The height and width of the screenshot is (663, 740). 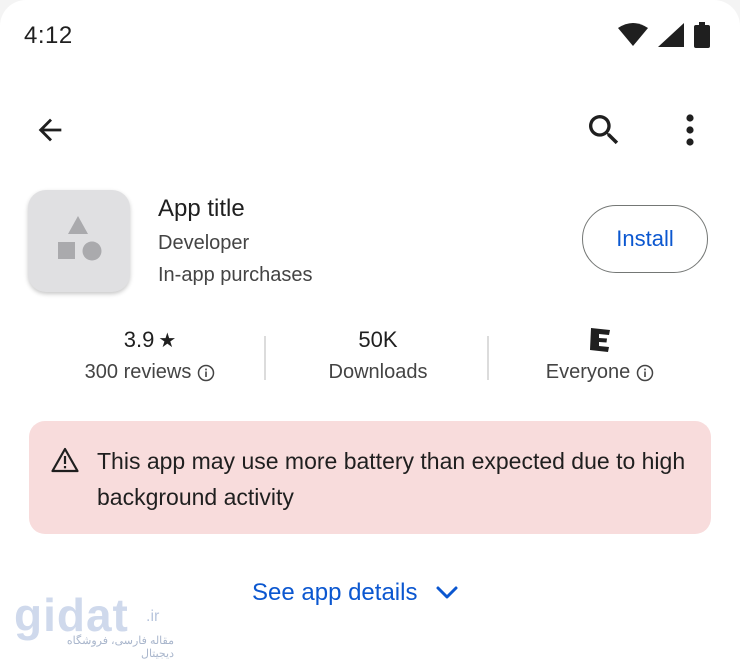 I want to click on see-app-details-label: See app details, so click(x=335, y=592).